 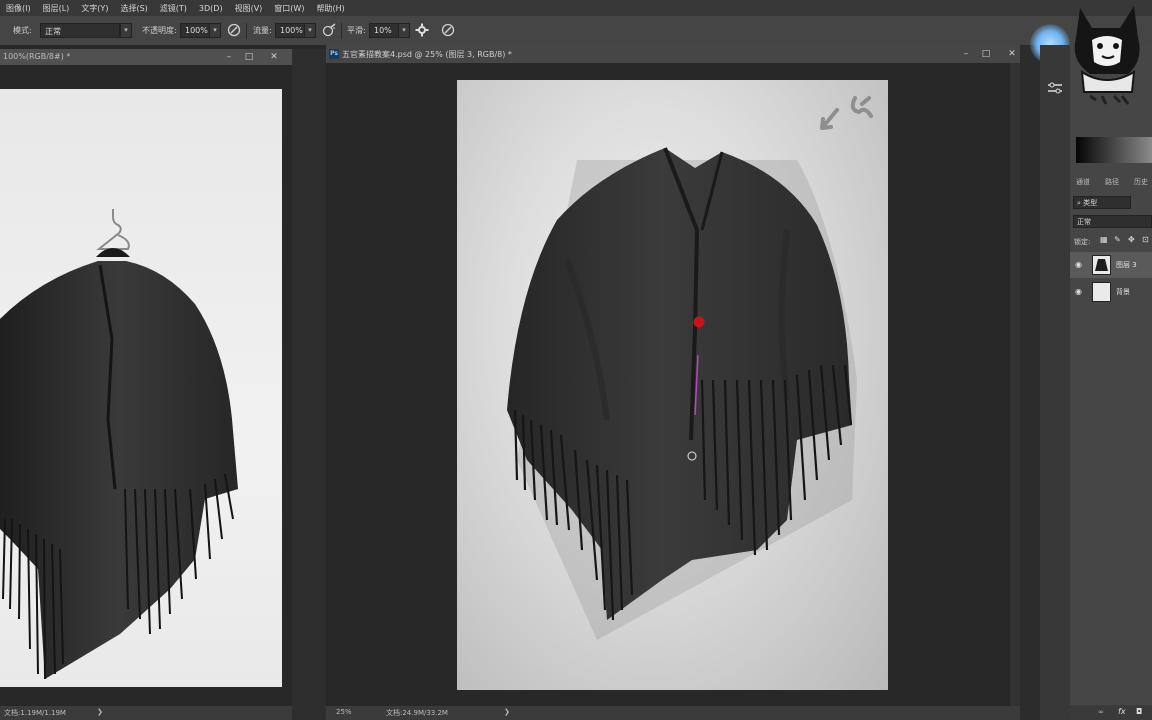 What do you see at coordinates (384, 30) in the screenshot?
I see `smooth-input: 10%` at bounding box center [384, 30].